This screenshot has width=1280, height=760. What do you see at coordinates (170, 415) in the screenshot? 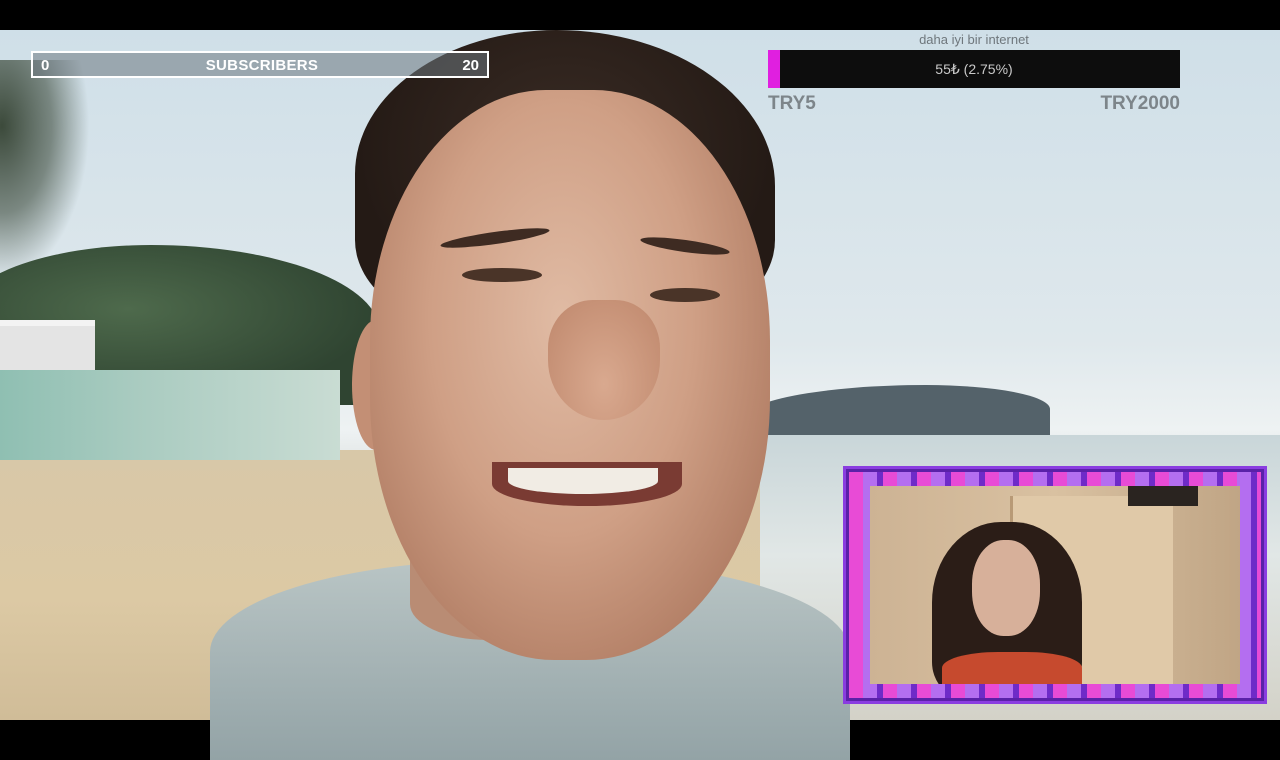
I see `painted-wall` at bounding box center [170, 415].